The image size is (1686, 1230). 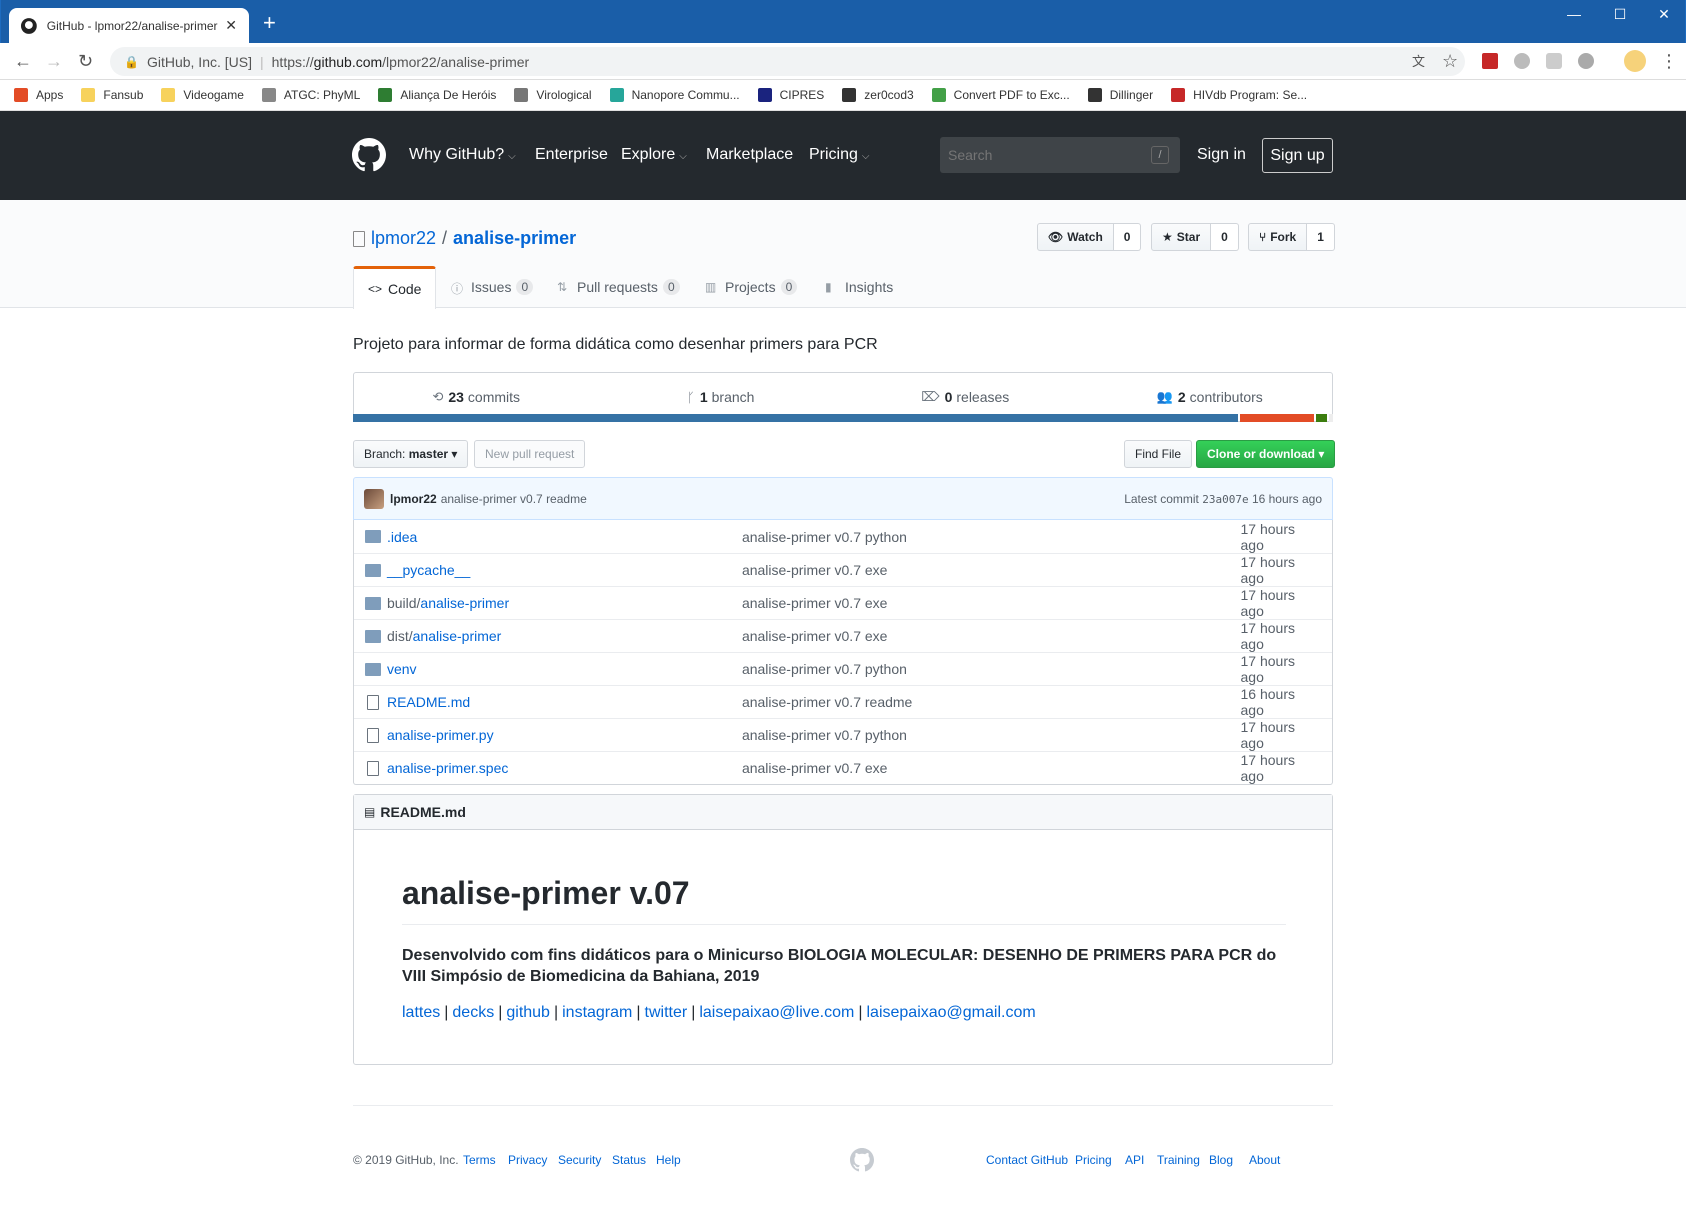 I want to click on bookmark-item: zer0cod3, so click(x=878, y=95).